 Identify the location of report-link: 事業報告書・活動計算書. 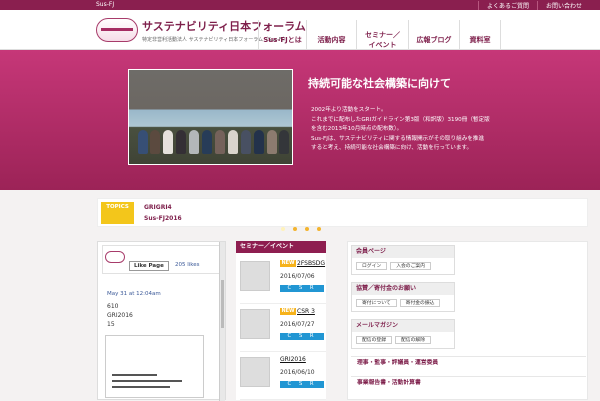
(468, 382).